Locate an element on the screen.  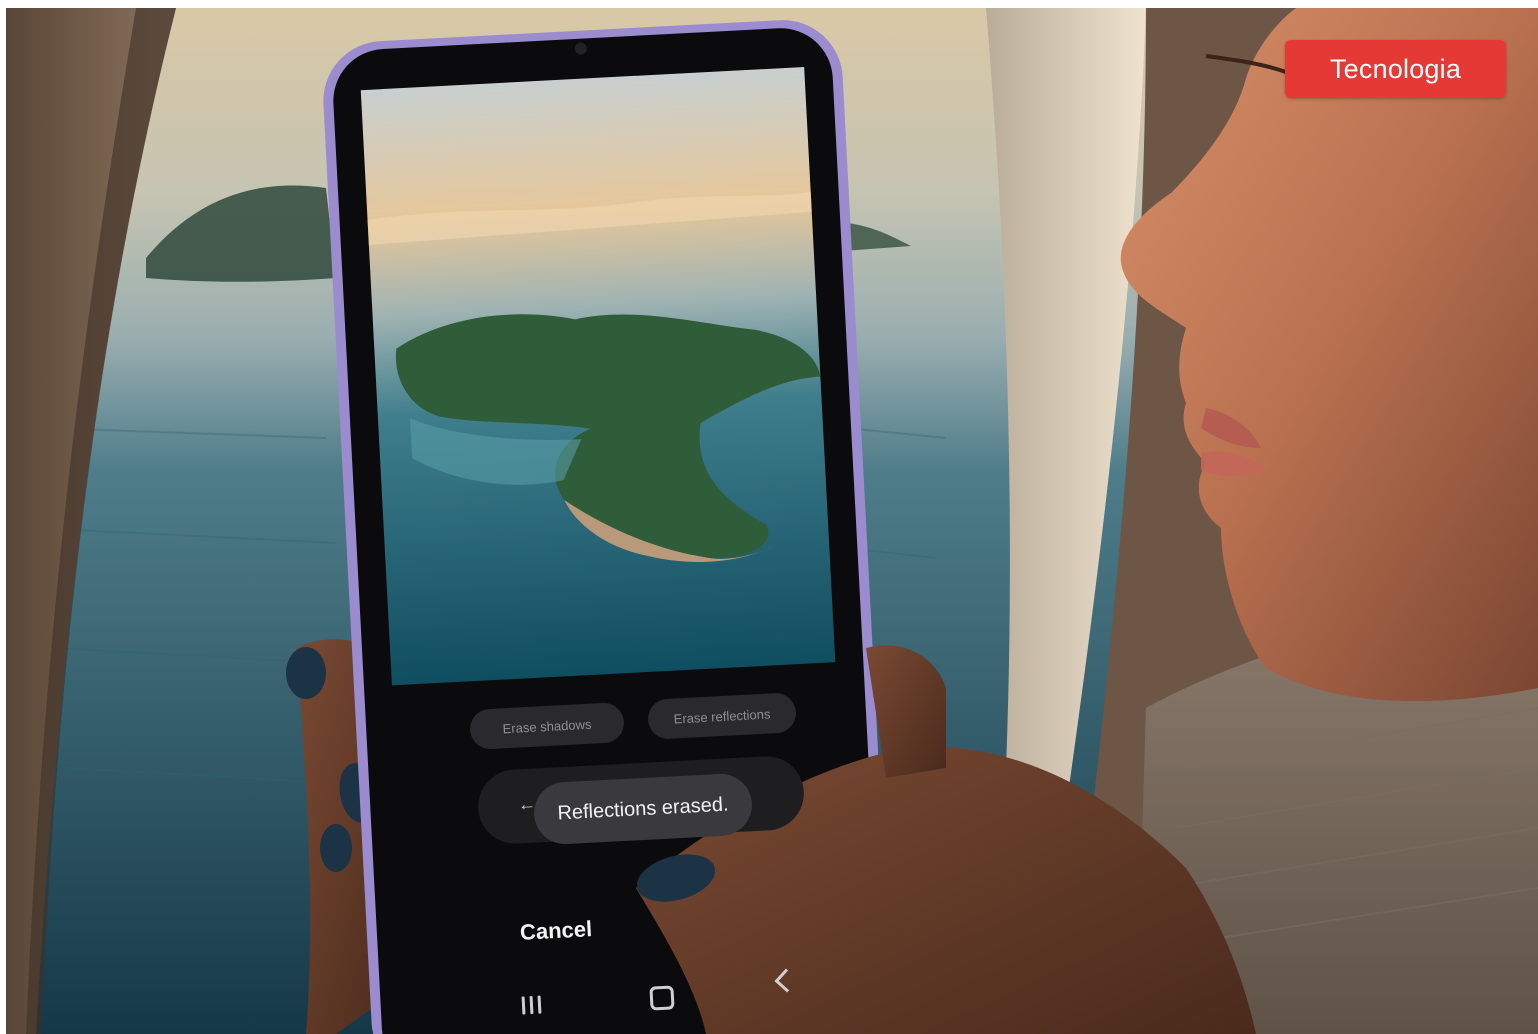
recents-icon is located at coordinates (532, 1004).